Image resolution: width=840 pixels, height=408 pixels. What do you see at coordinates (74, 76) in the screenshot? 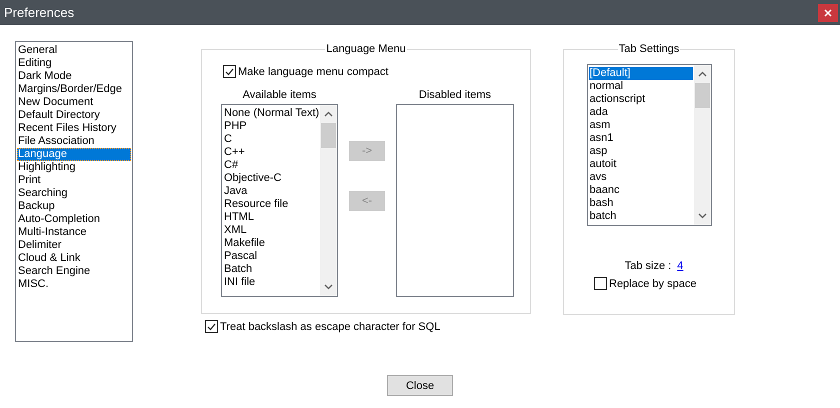
I see `category-item: Dark Mode` at bounding box center [74, 76].